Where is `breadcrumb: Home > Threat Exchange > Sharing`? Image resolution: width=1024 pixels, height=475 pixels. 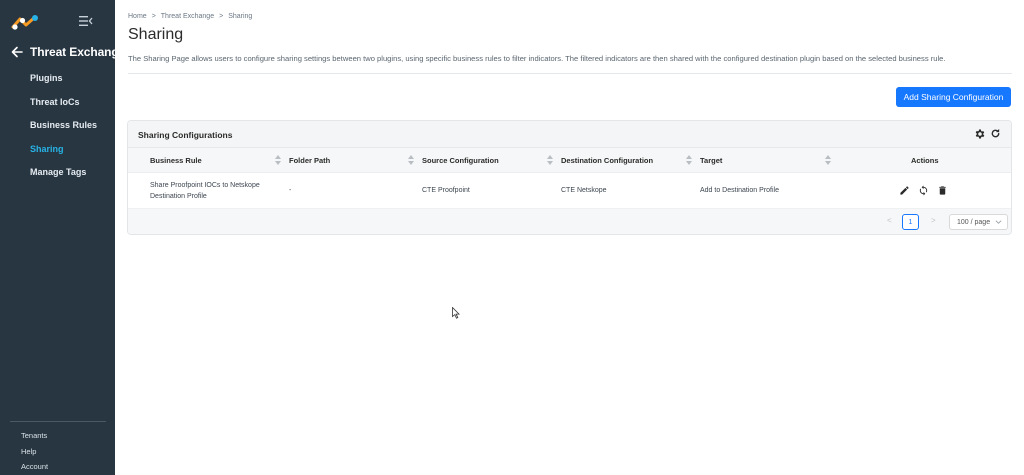
breadcrumb: Home > Threat Exchange > Sharing is located at coordinates (190, 16).